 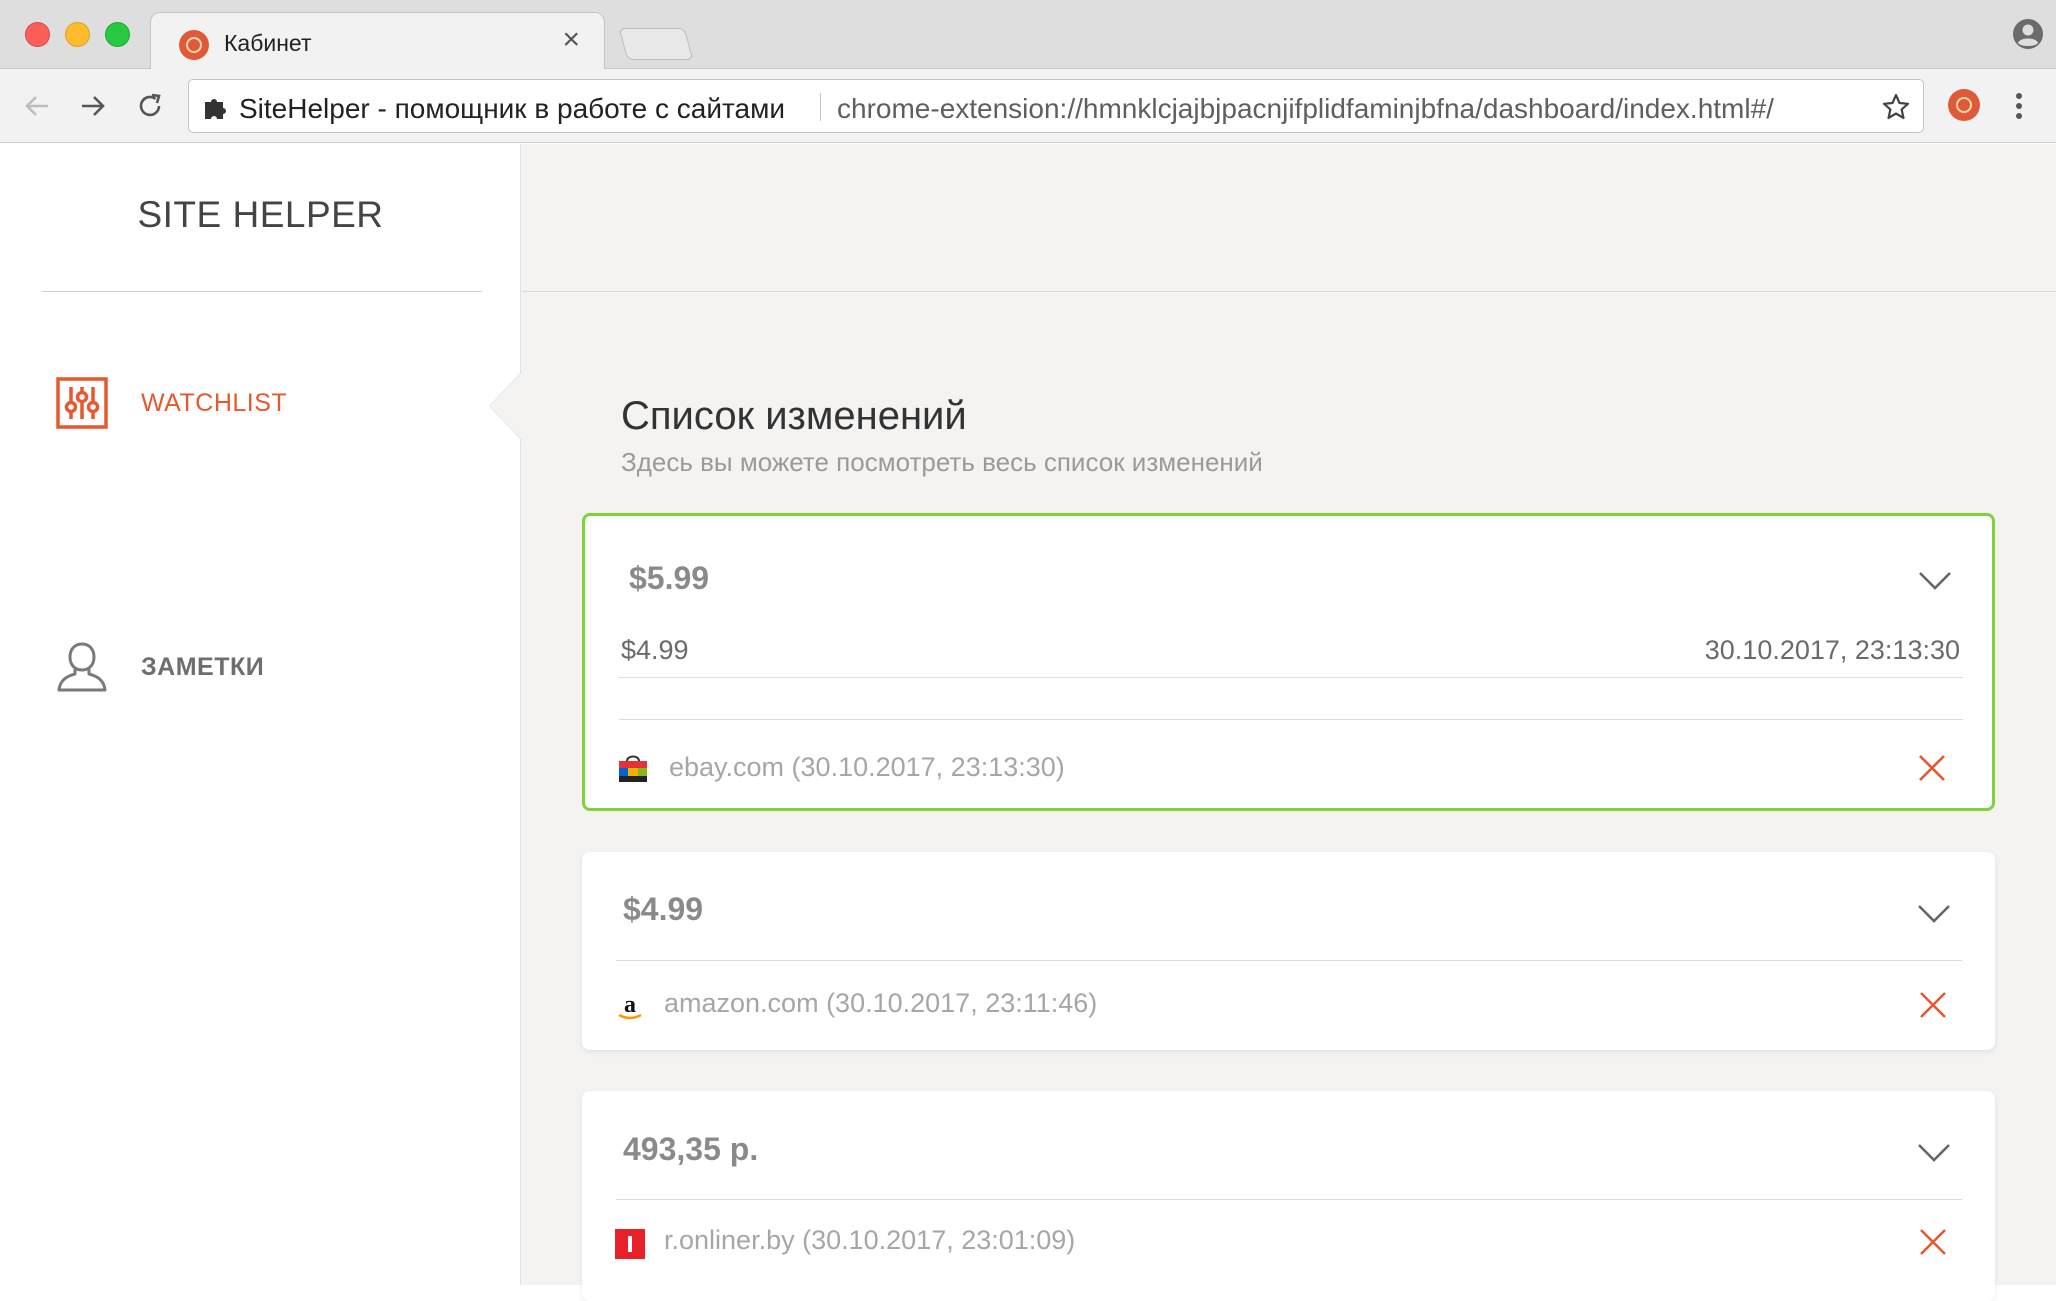 I want to click on ebay-icon, so click(x=633, y=768).